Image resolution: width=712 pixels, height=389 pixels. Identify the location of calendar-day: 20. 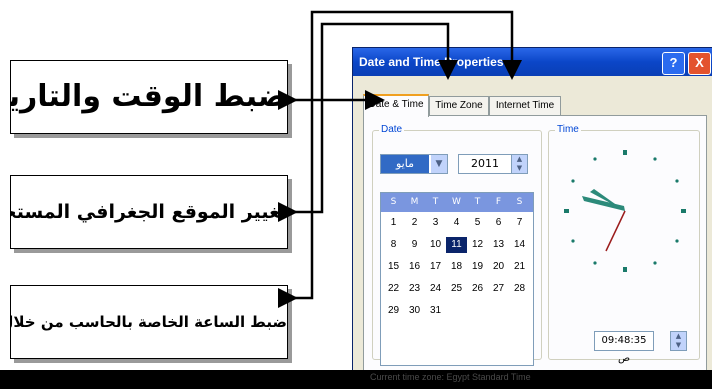
(498, 267).